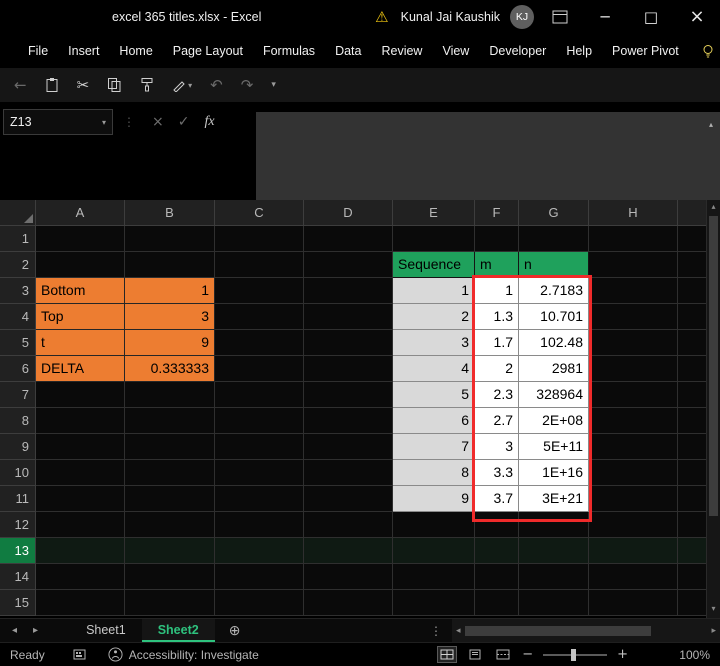 This screenshot has height=666, width=720. What do you see at coordinates (18, 265) in the screenshot?
I see `row-header-2: 2` at bounding box center [18, 265].